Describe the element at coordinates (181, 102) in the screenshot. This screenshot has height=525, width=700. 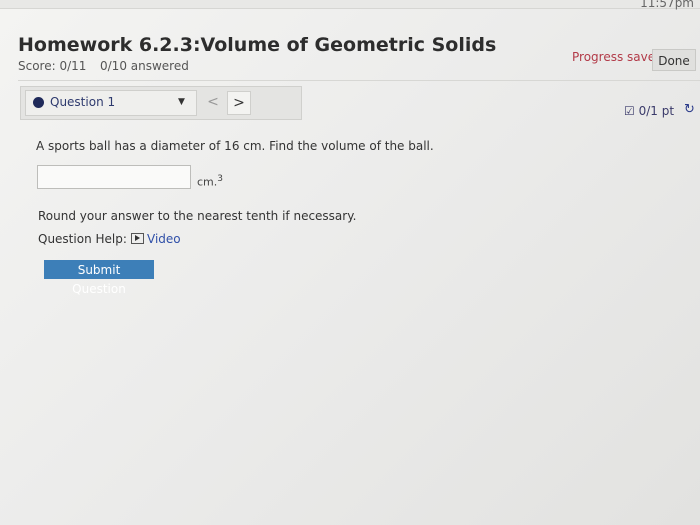
I see `dropdown-caret-icon: ▼` at that location.